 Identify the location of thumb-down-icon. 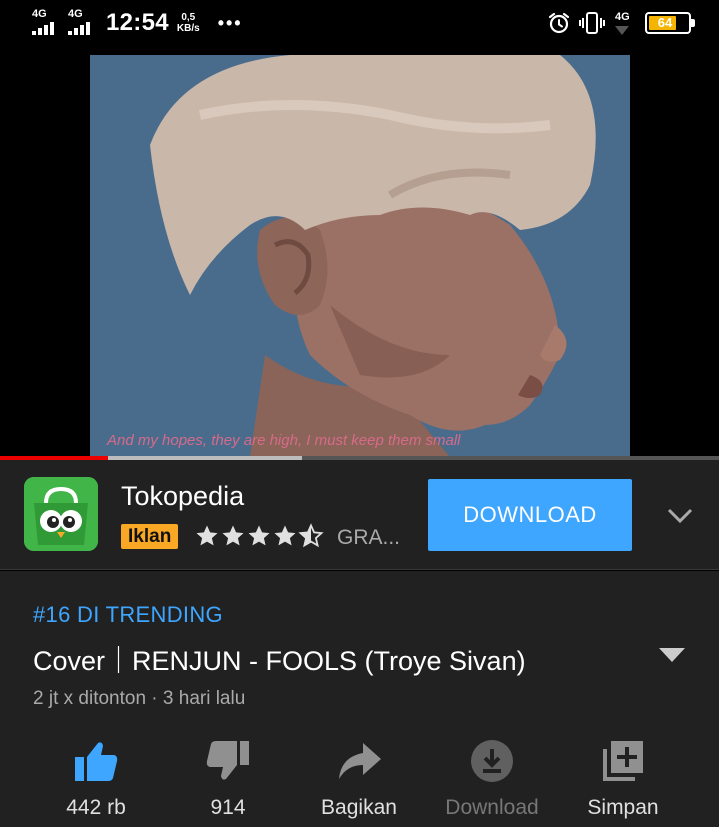
(227, 760).